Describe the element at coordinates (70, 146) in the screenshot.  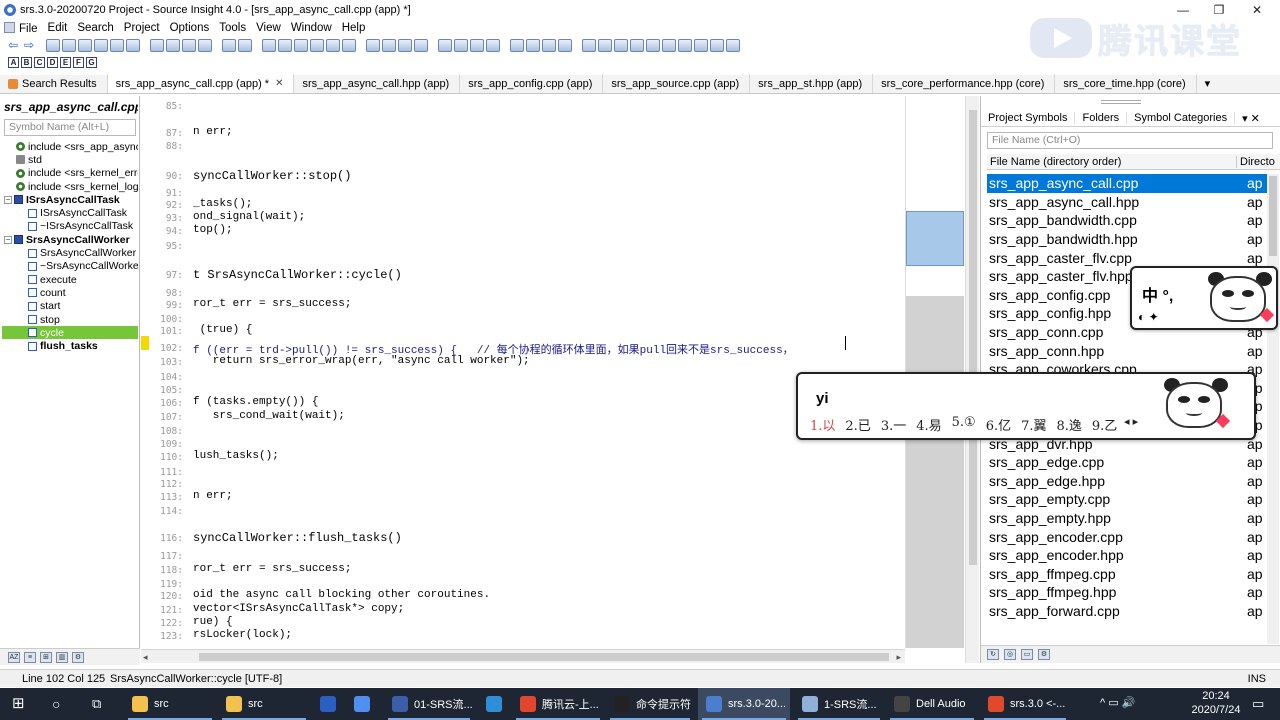
I see `symbol-item: include <srs_app_async_call.hpp>` at that location.